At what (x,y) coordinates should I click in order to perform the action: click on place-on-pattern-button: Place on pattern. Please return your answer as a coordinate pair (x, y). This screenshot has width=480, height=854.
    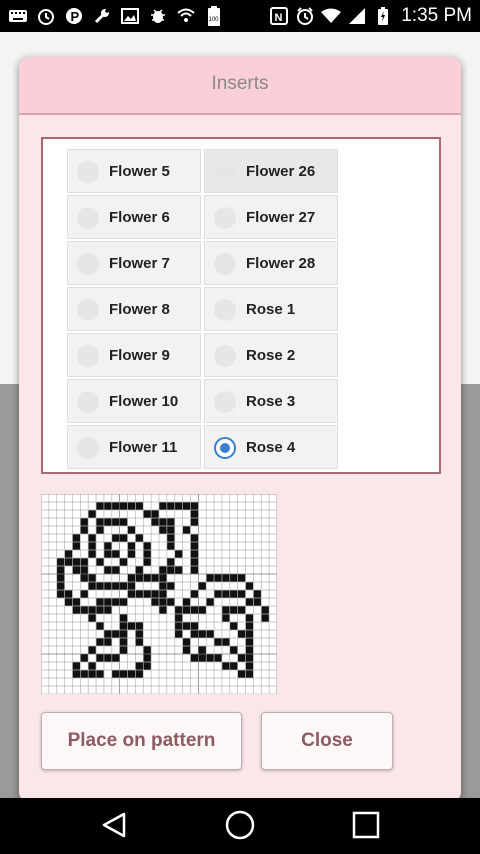
    Looking at the image, I should click on (141, 741).